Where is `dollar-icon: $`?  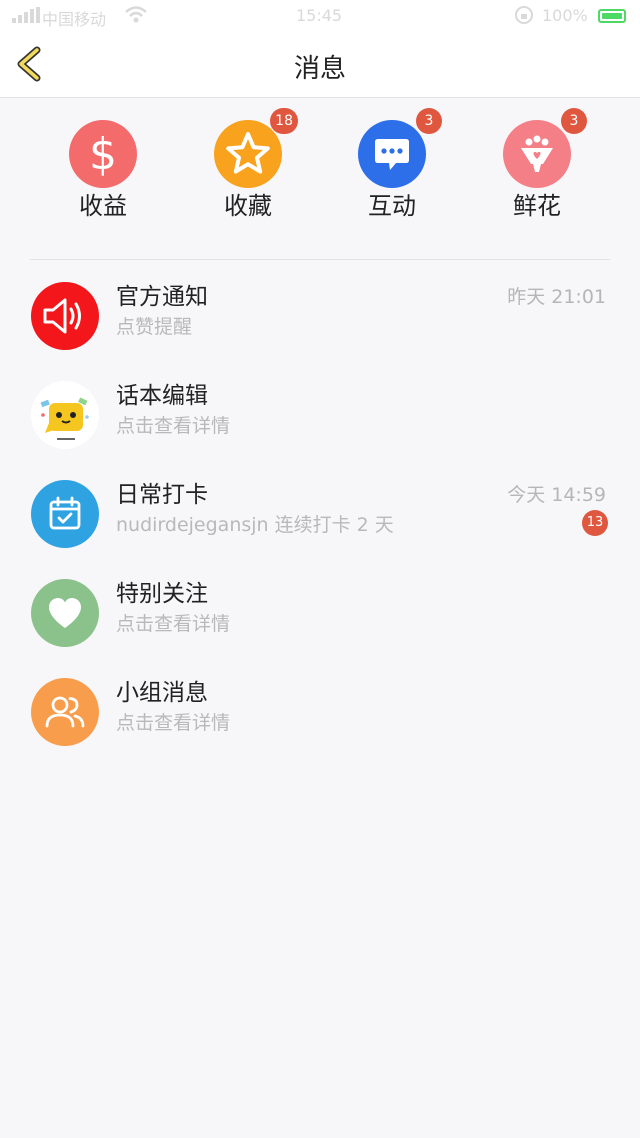 dollar-icon: $ is located at coordinates (103, 154).